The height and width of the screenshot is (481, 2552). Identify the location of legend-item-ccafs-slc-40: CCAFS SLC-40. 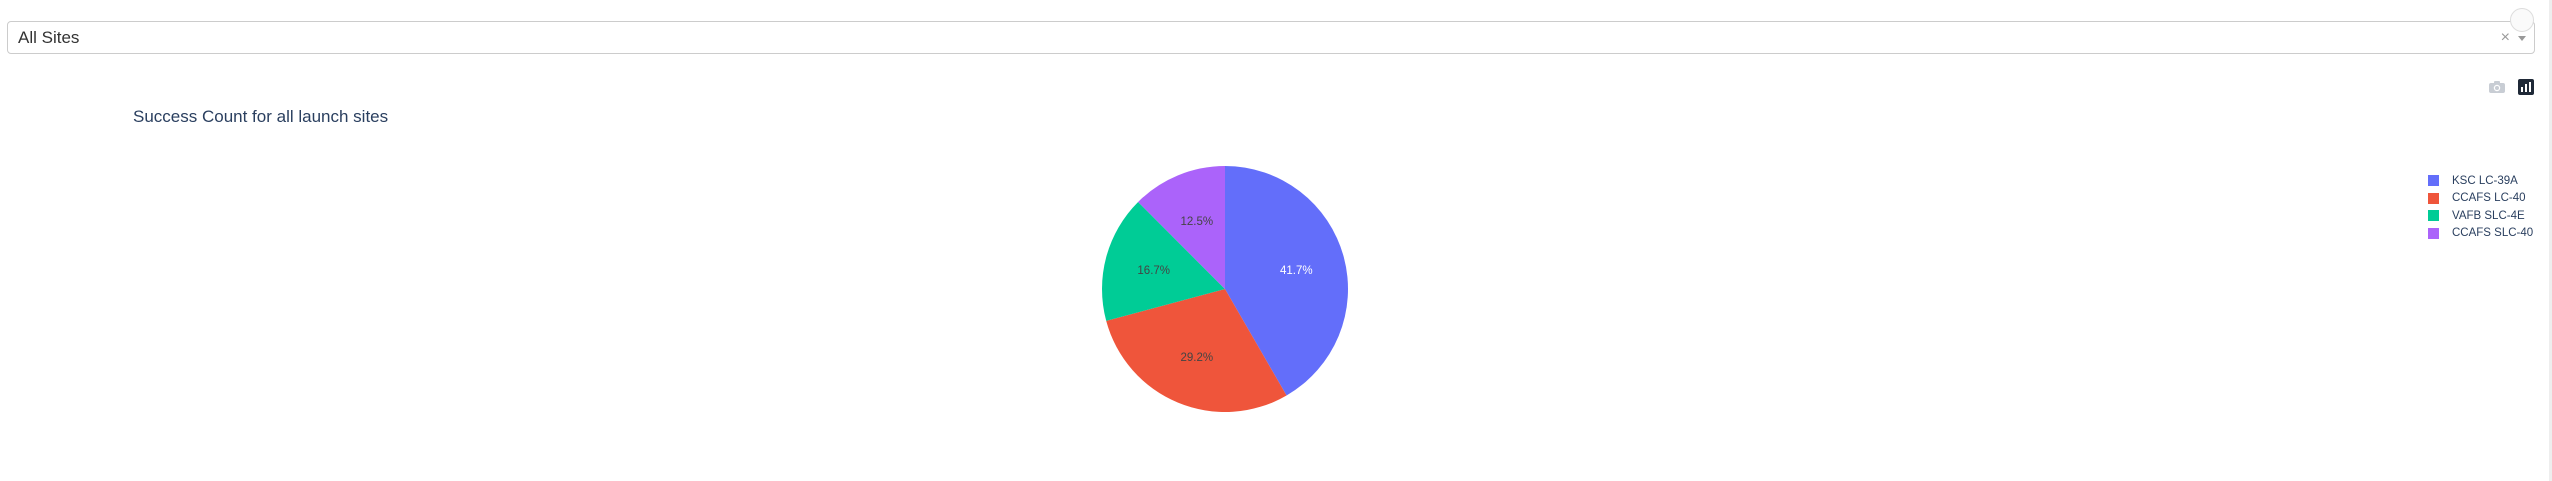
(2480, 234).